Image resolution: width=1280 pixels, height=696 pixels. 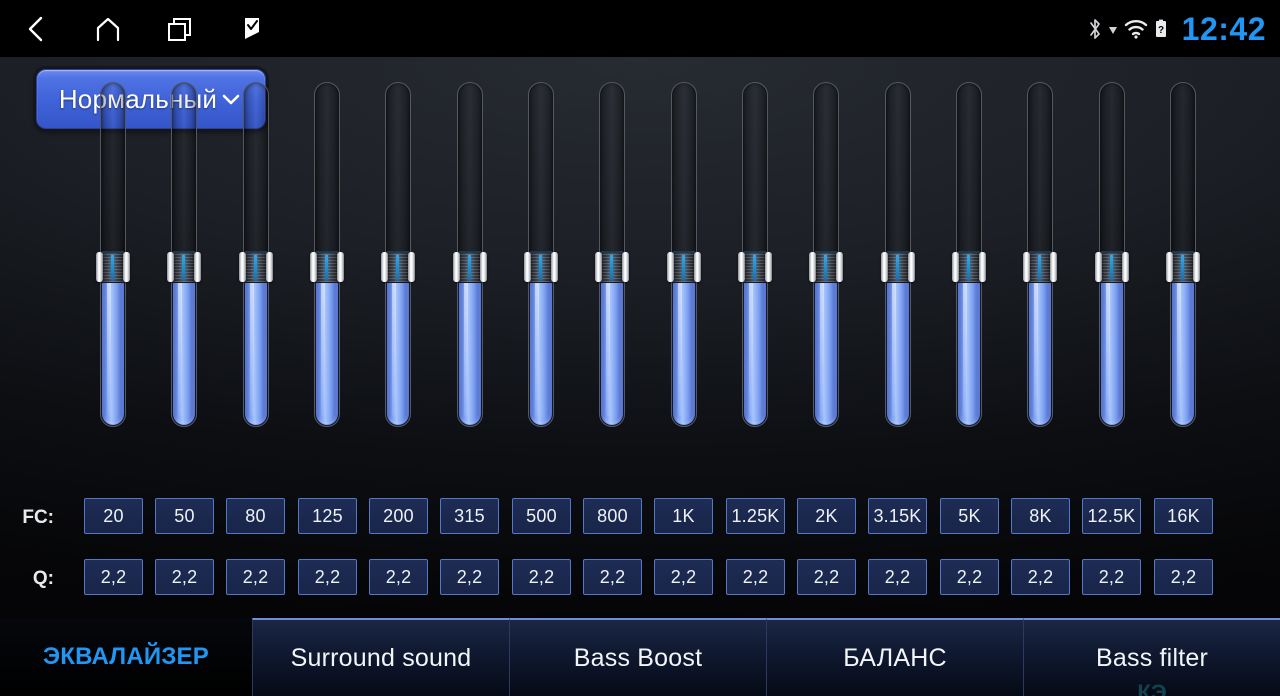 I want to click on fc-value-box: 500, so click(x=541, y=516).